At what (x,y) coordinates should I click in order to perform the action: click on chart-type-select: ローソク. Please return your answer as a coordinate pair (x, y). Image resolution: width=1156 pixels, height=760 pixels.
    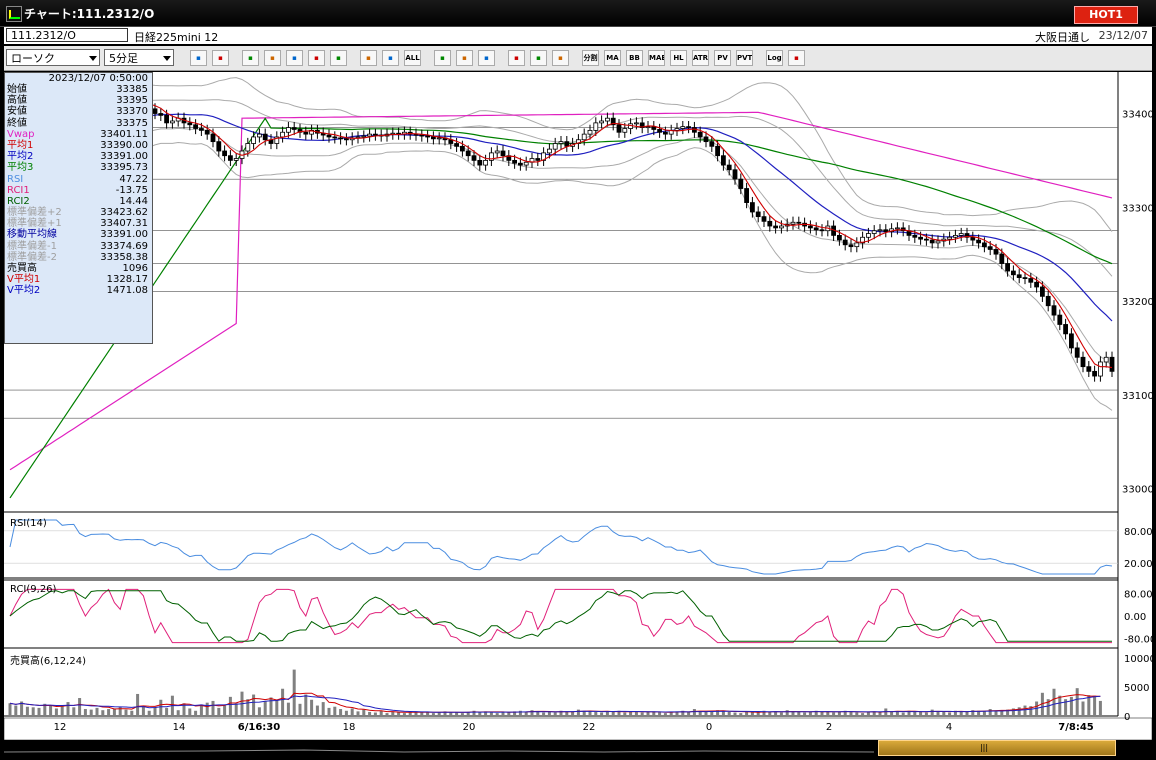
    Looking at the image, I should click on (53, 57).